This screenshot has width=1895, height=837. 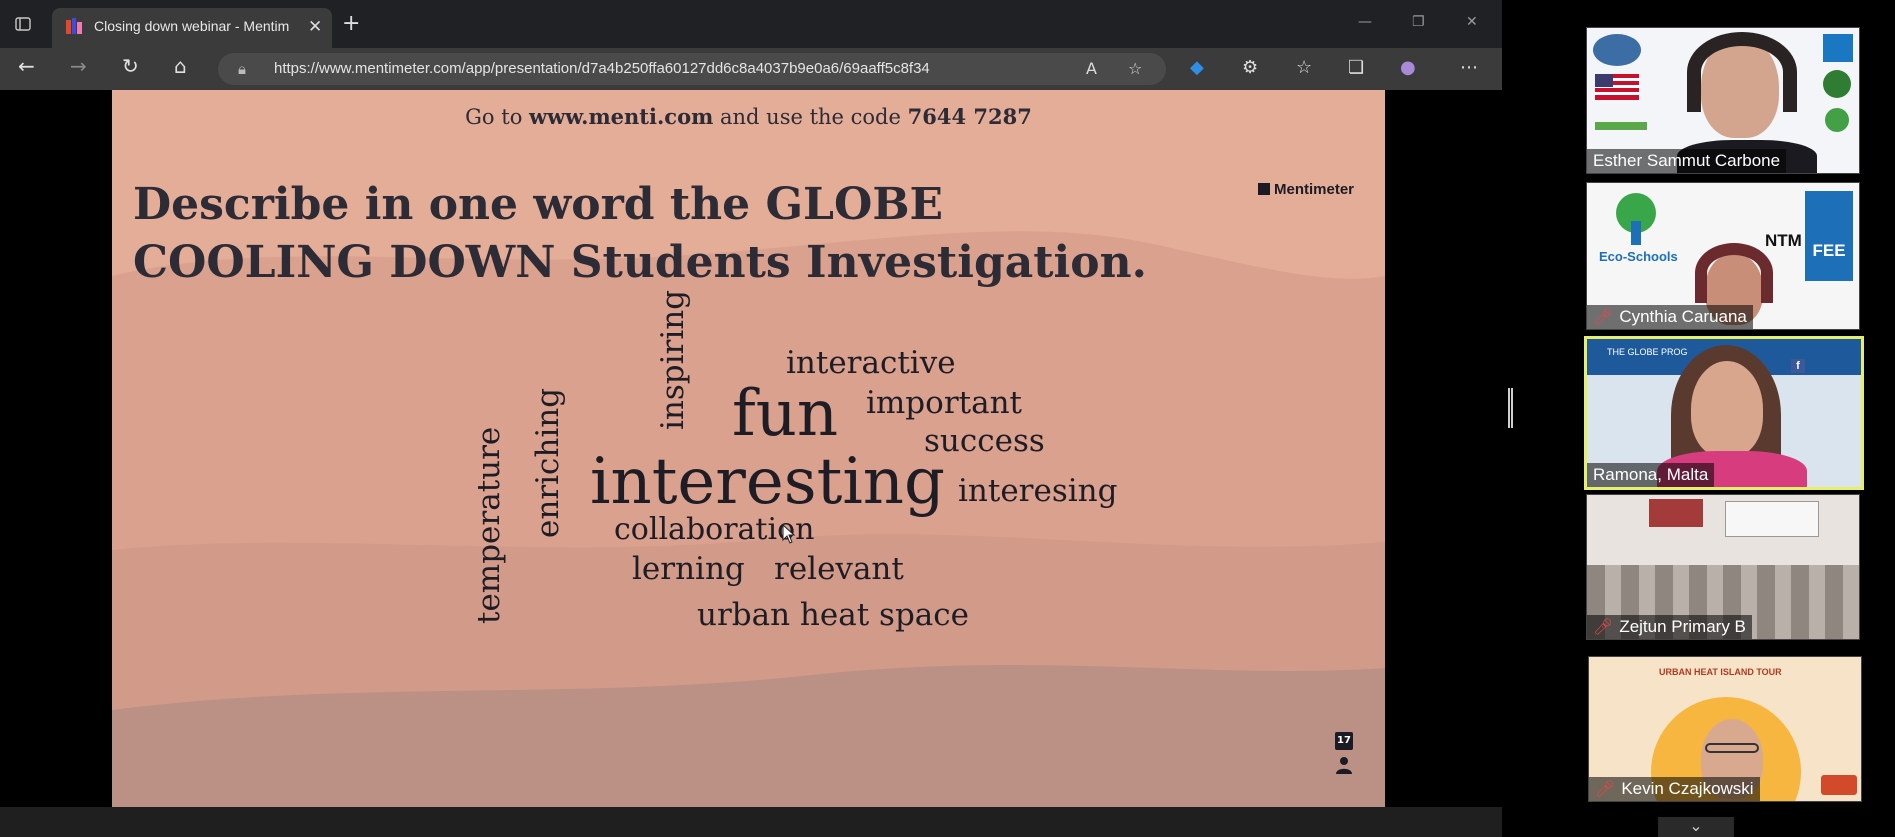 I want to click on classroom-board, so click(x=1772, y=519).